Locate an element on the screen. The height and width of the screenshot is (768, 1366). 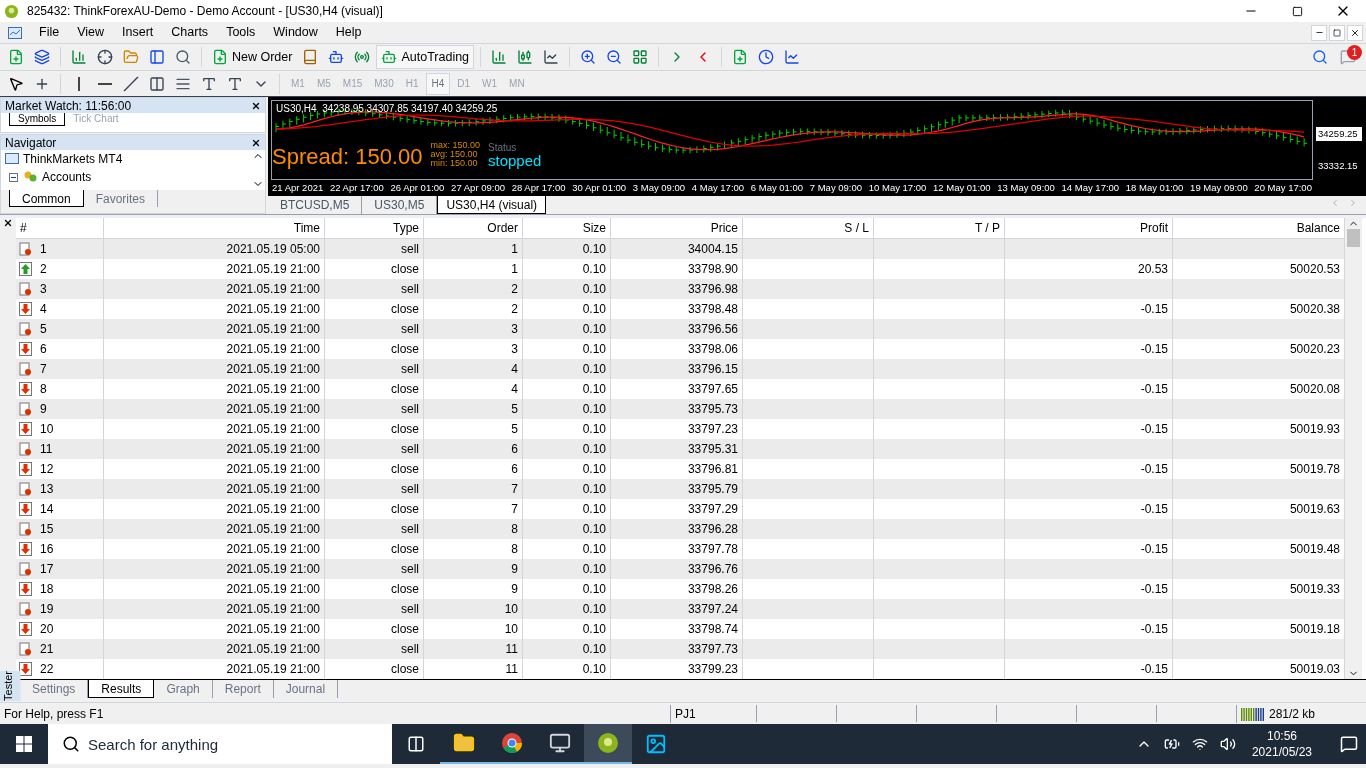
battery-icon is located at coordinates (1171, 744).